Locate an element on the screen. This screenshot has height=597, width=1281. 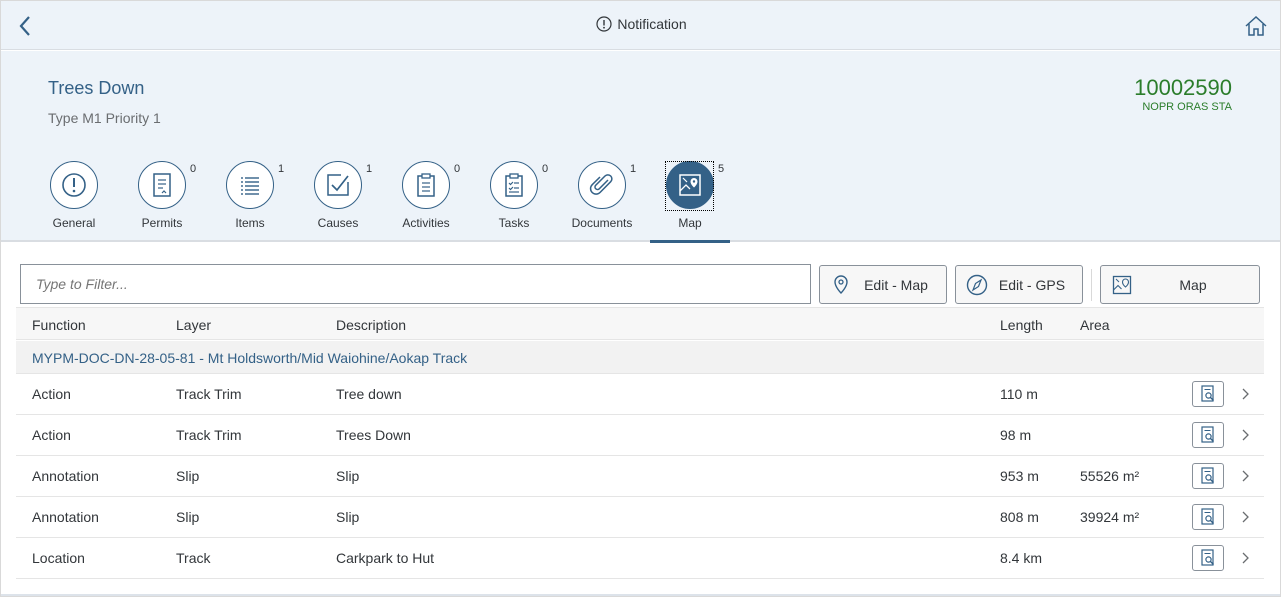
object-subtitle: Type M1 Priority 1 is located at coordinates (104, 118).